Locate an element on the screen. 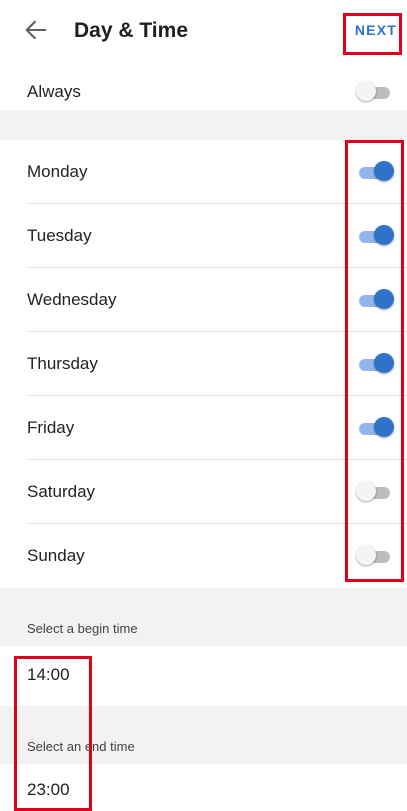 The image size is (407, 811). day-row-thursday: Thursday is located at coordinates (203, 364).